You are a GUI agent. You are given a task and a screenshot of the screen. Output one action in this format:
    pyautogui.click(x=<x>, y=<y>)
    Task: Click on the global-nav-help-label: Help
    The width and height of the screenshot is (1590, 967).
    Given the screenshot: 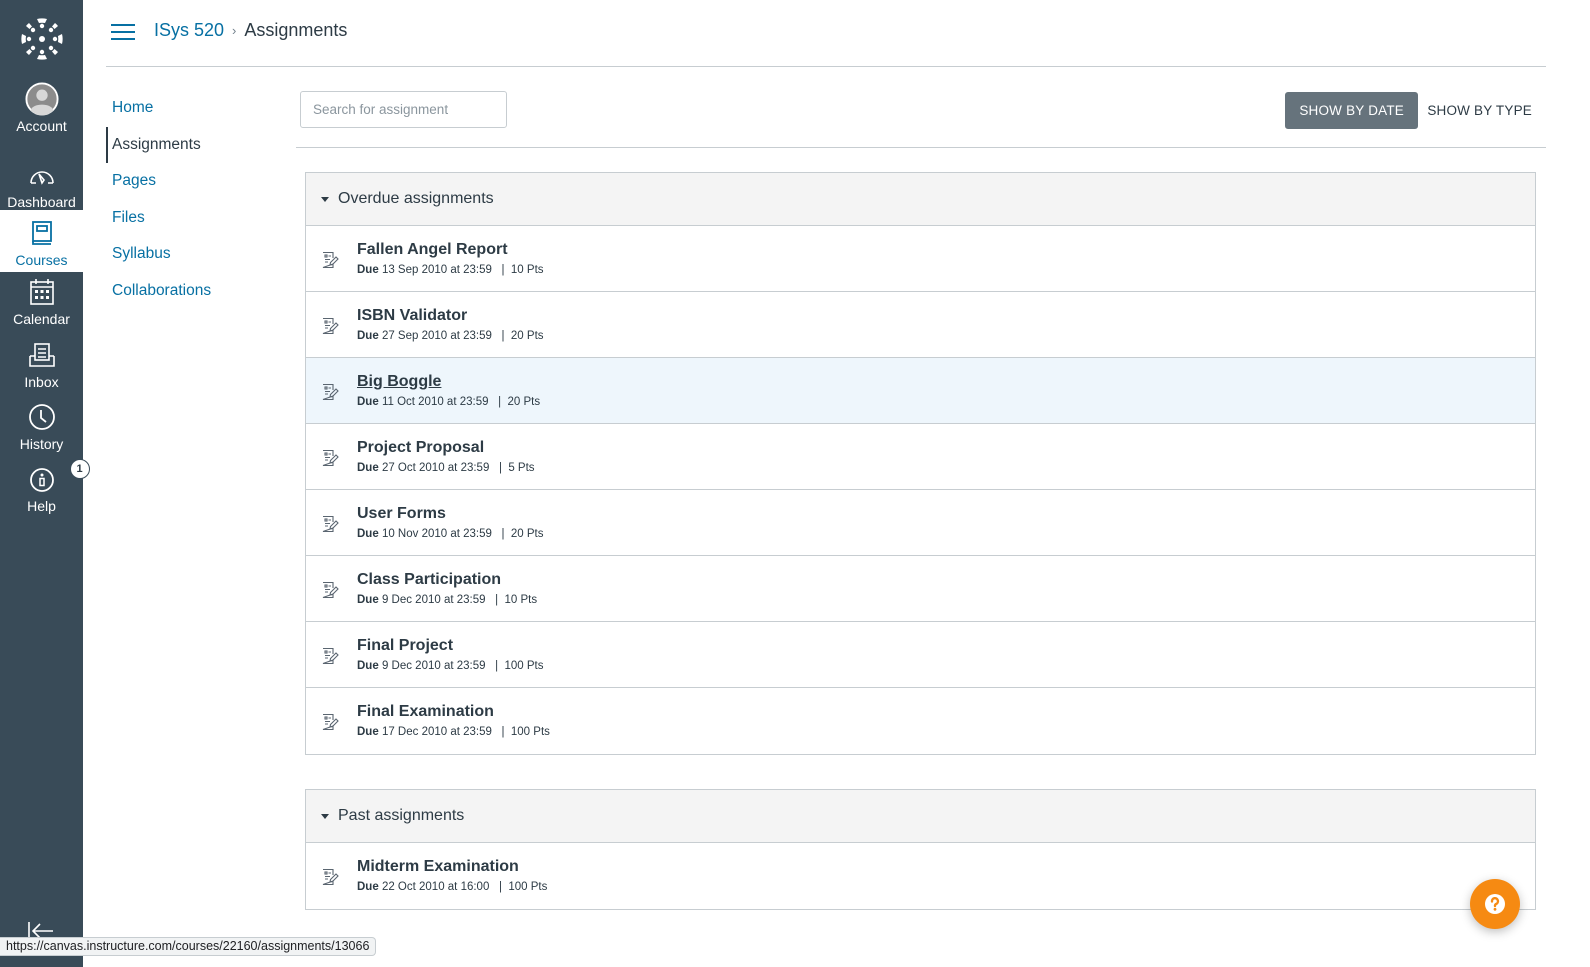 What is the action you would take?
    pyautogui.click(x=41, y=506)
    